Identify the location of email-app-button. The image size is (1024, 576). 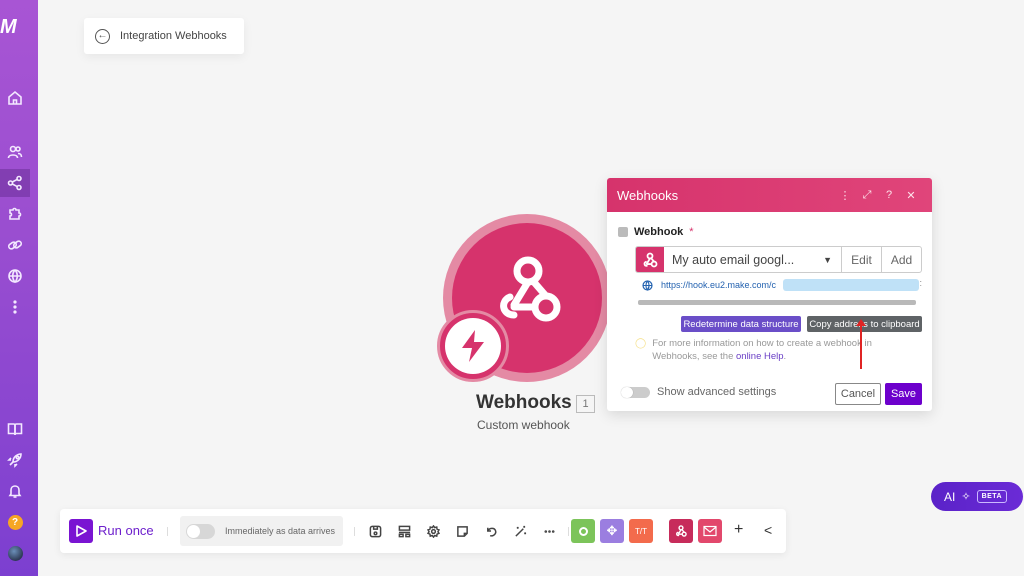
(710, 531).